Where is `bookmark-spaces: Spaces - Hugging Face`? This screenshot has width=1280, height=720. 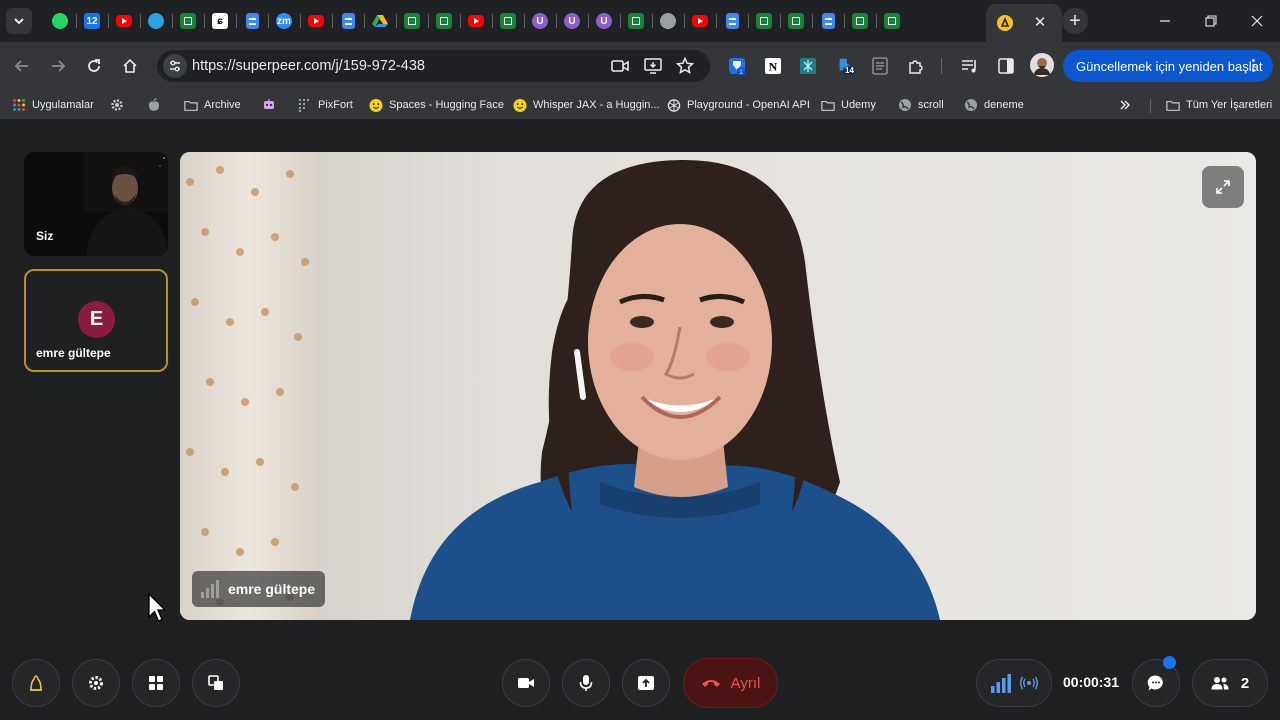 bookmark-spaces: Spaces - Hugging Face is located at coordinates (436, 105).